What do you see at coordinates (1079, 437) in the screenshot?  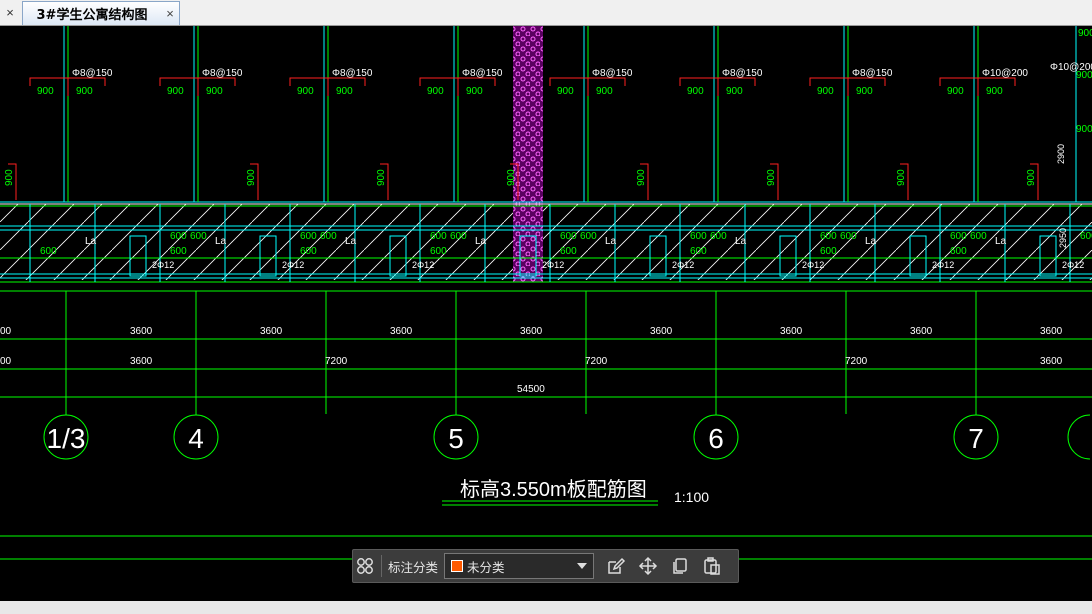 I see `axis-bubble` at bounding box center [1079, 437].